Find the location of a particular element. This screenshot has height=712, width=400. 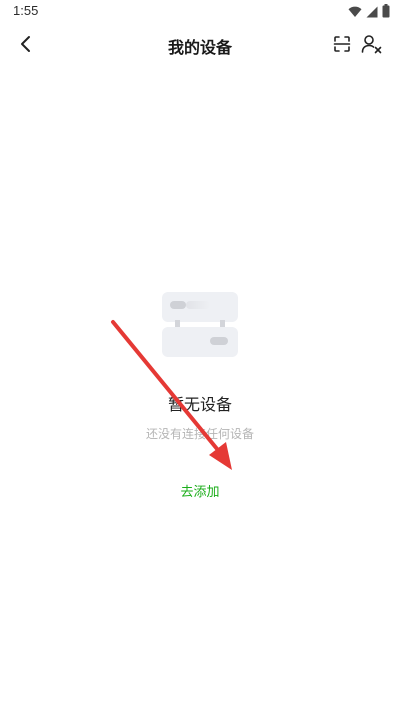

empty-state-title: 暂无设备 is located at coordinates (199, 404).